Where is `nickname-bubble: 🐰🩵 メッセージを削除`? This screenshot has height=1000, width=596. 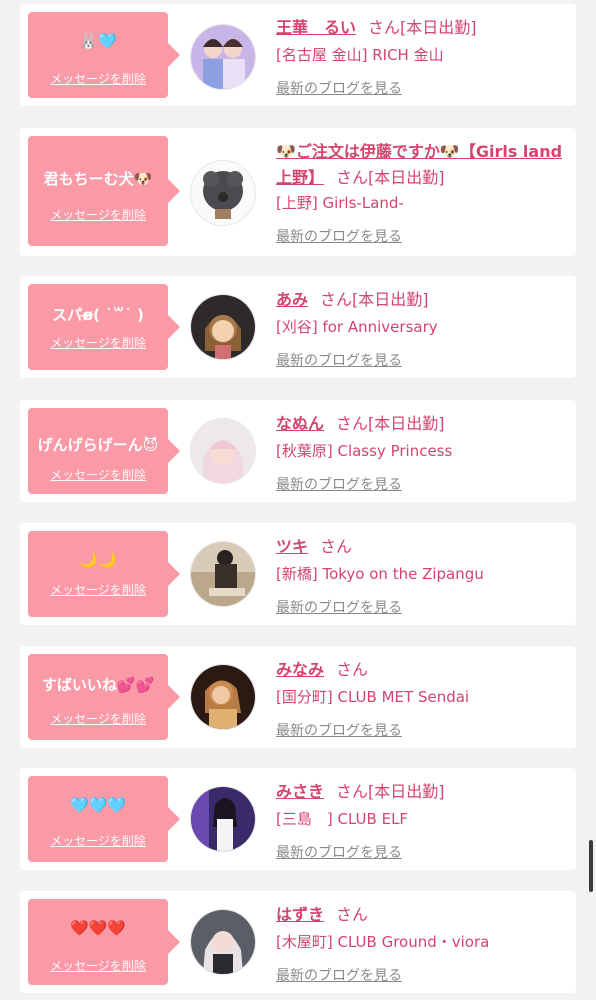 nickname-bubble: 🐰🩵 メッセージを削除 is located at coordinates (104, 55).